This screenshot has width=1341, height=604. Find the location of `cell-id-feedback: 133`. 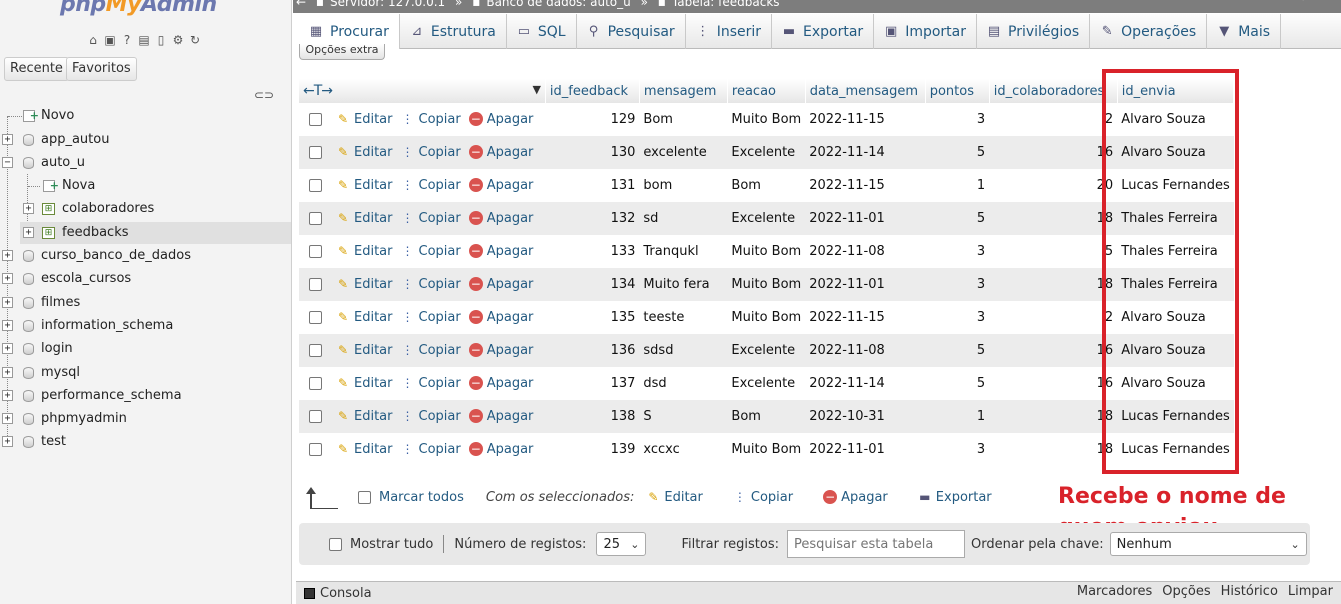

cell-id-feedback: 133 is located at coordinates (592, 251).